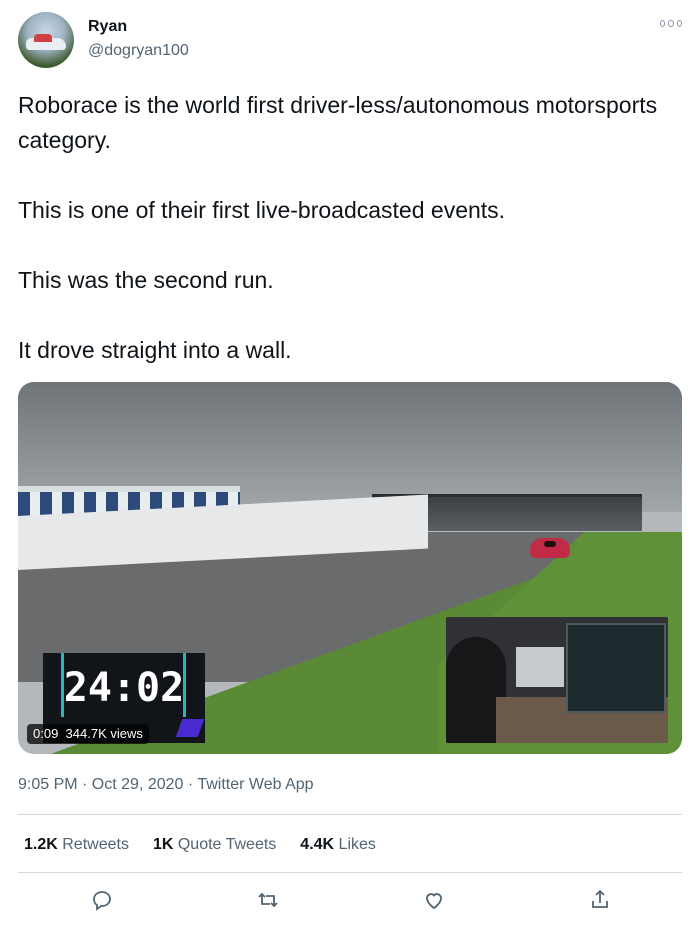  Describe the element at coordinates (550, 548) in the screenshot. I see `video-race-car` at that location.